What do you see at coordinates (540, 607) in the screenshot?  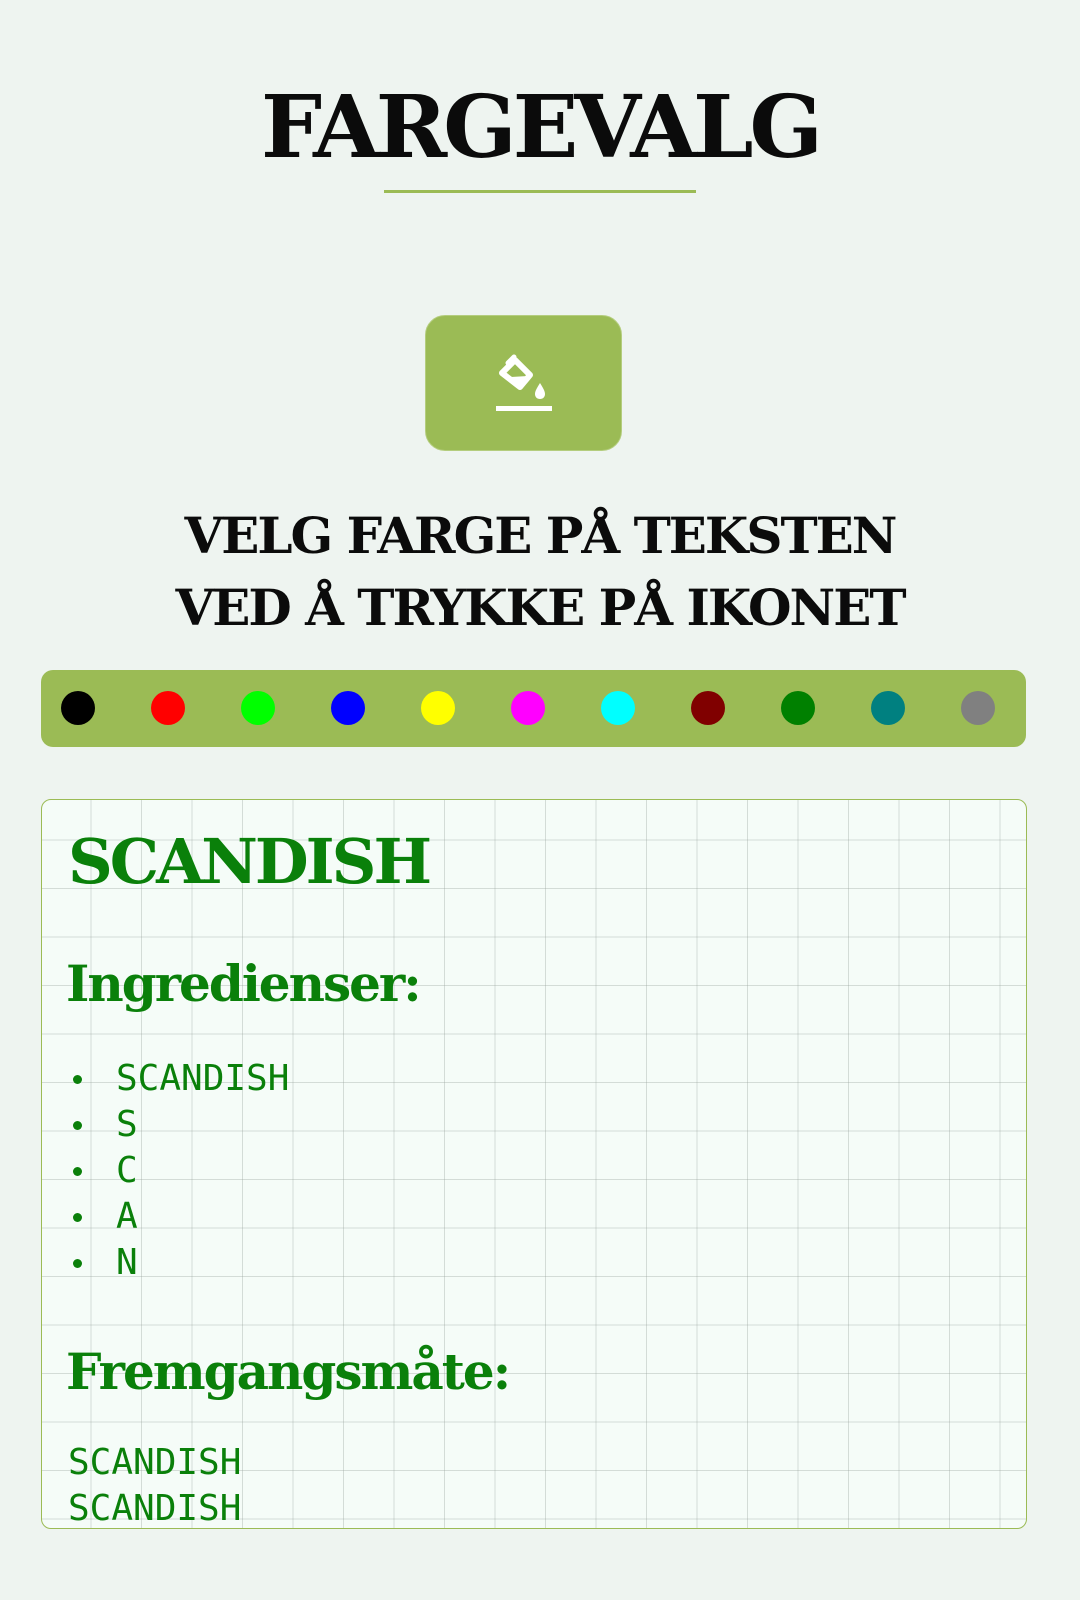 I see `instructions-line-2: VED Å TRYKKE PÅ IKONET` at bounding box center [540, 607].